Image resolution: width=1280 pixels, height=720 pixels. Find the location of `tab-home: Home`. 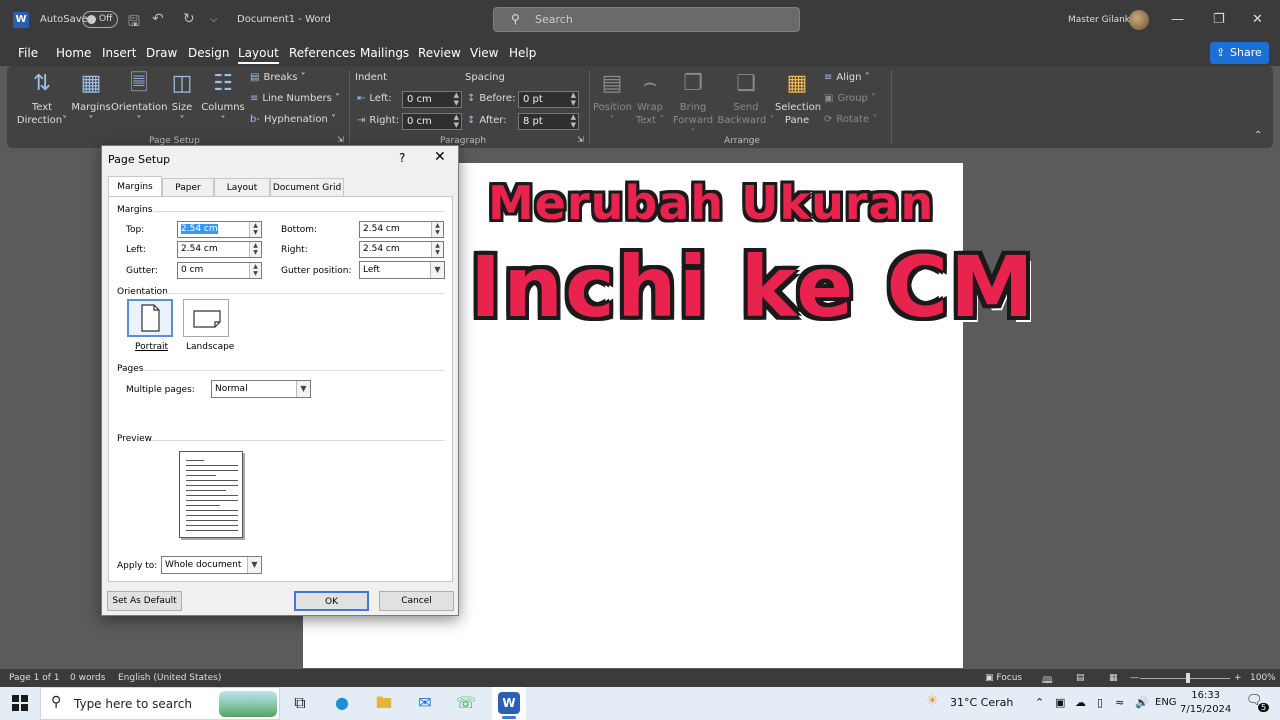

tab-home: Home is located at coordinates (73, 53).